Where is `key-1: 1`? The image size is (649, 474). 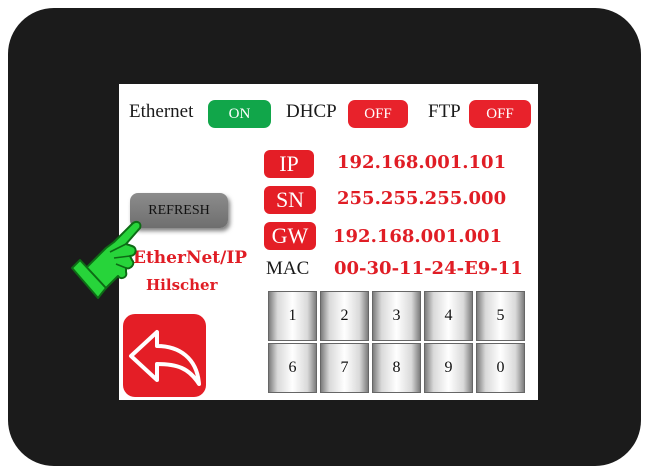
key-1: 1 is located at coordinates (292, 316).